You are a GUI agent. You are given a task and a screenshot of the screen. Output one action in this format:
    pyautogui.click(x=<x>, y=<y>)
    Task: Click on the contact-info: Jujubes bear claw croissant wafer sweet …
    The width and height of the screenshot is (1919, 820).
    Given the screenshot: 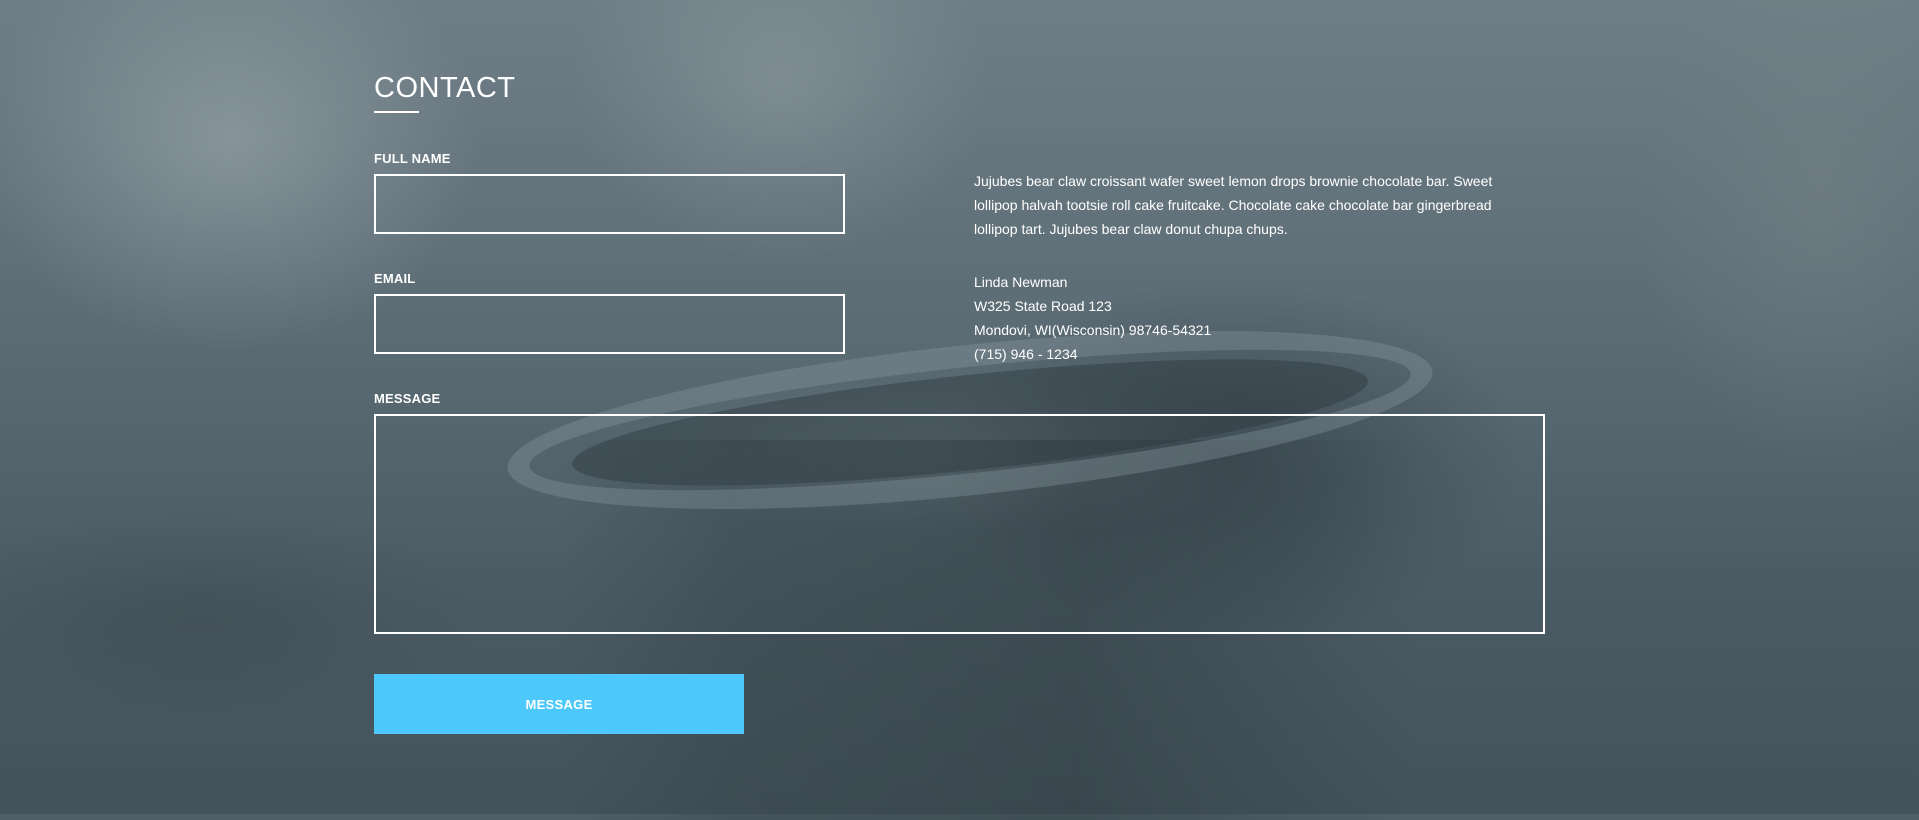 What is the action you would take?
    pyautogui.click(x=1254, y=267)
    